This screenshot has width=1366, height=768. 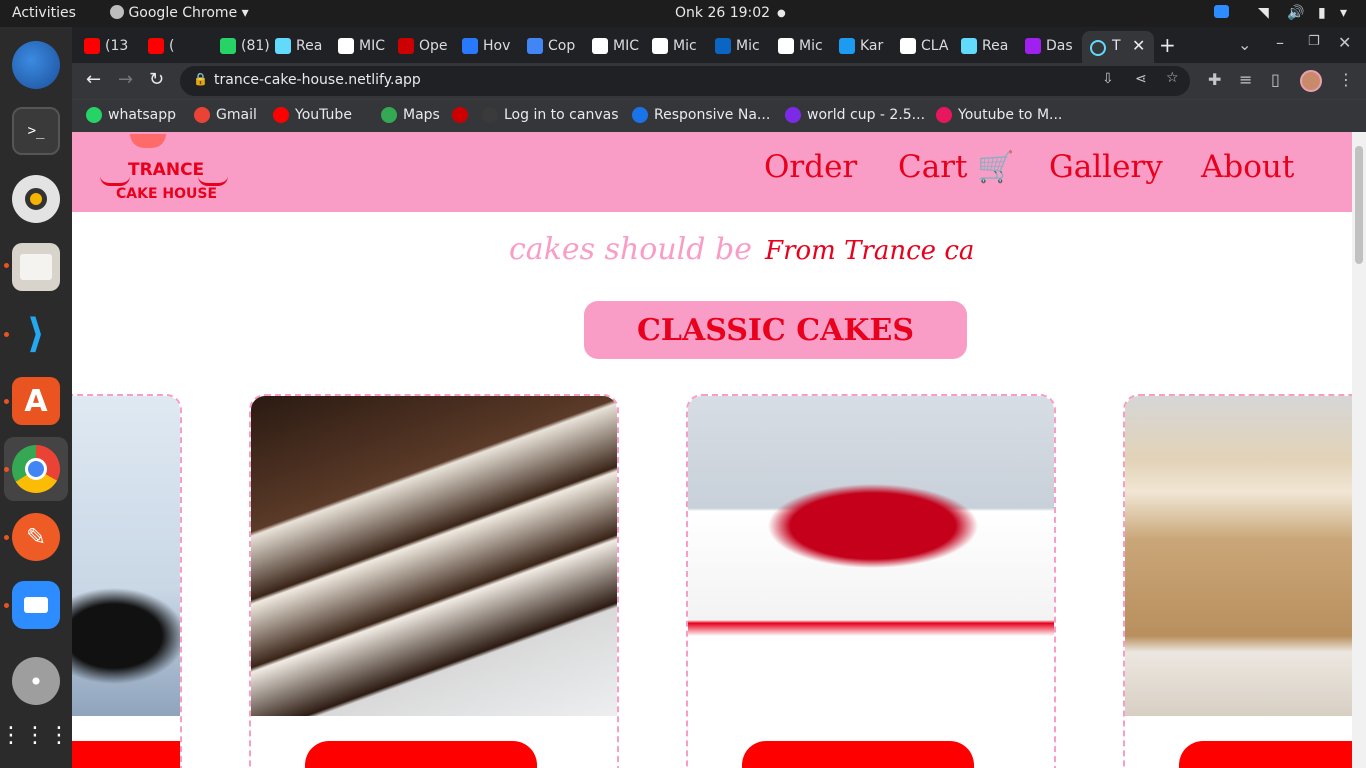 I want to click on back-arrow-icon: ←, so click(x=93, y=79).